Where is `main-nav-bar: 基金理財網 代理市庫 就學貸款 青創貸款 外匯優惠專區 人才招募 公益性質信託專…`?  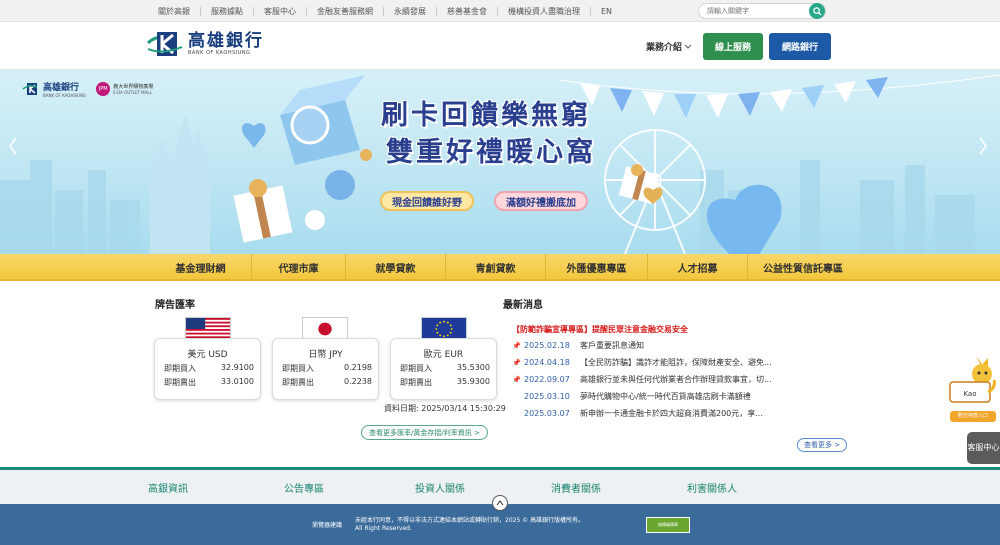 main-nav-bar: 基金理財網 代理市庫 就學貸款 青創貸款 外匯優惠專區 人才招募 公益性質信託專… is located at coordinates (500, 267).